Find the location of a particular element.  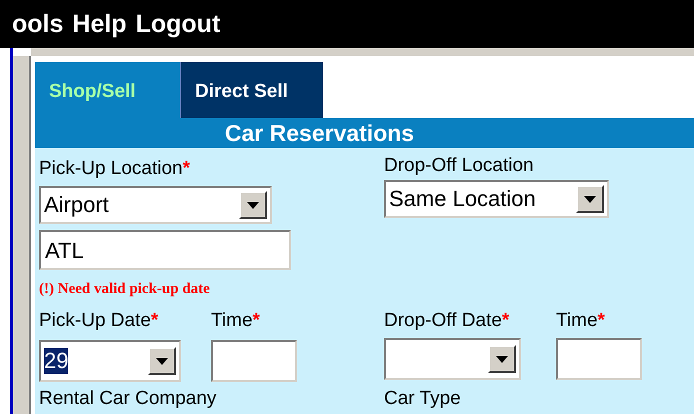

field-label: Car Type is located at coordinates (422, 399).